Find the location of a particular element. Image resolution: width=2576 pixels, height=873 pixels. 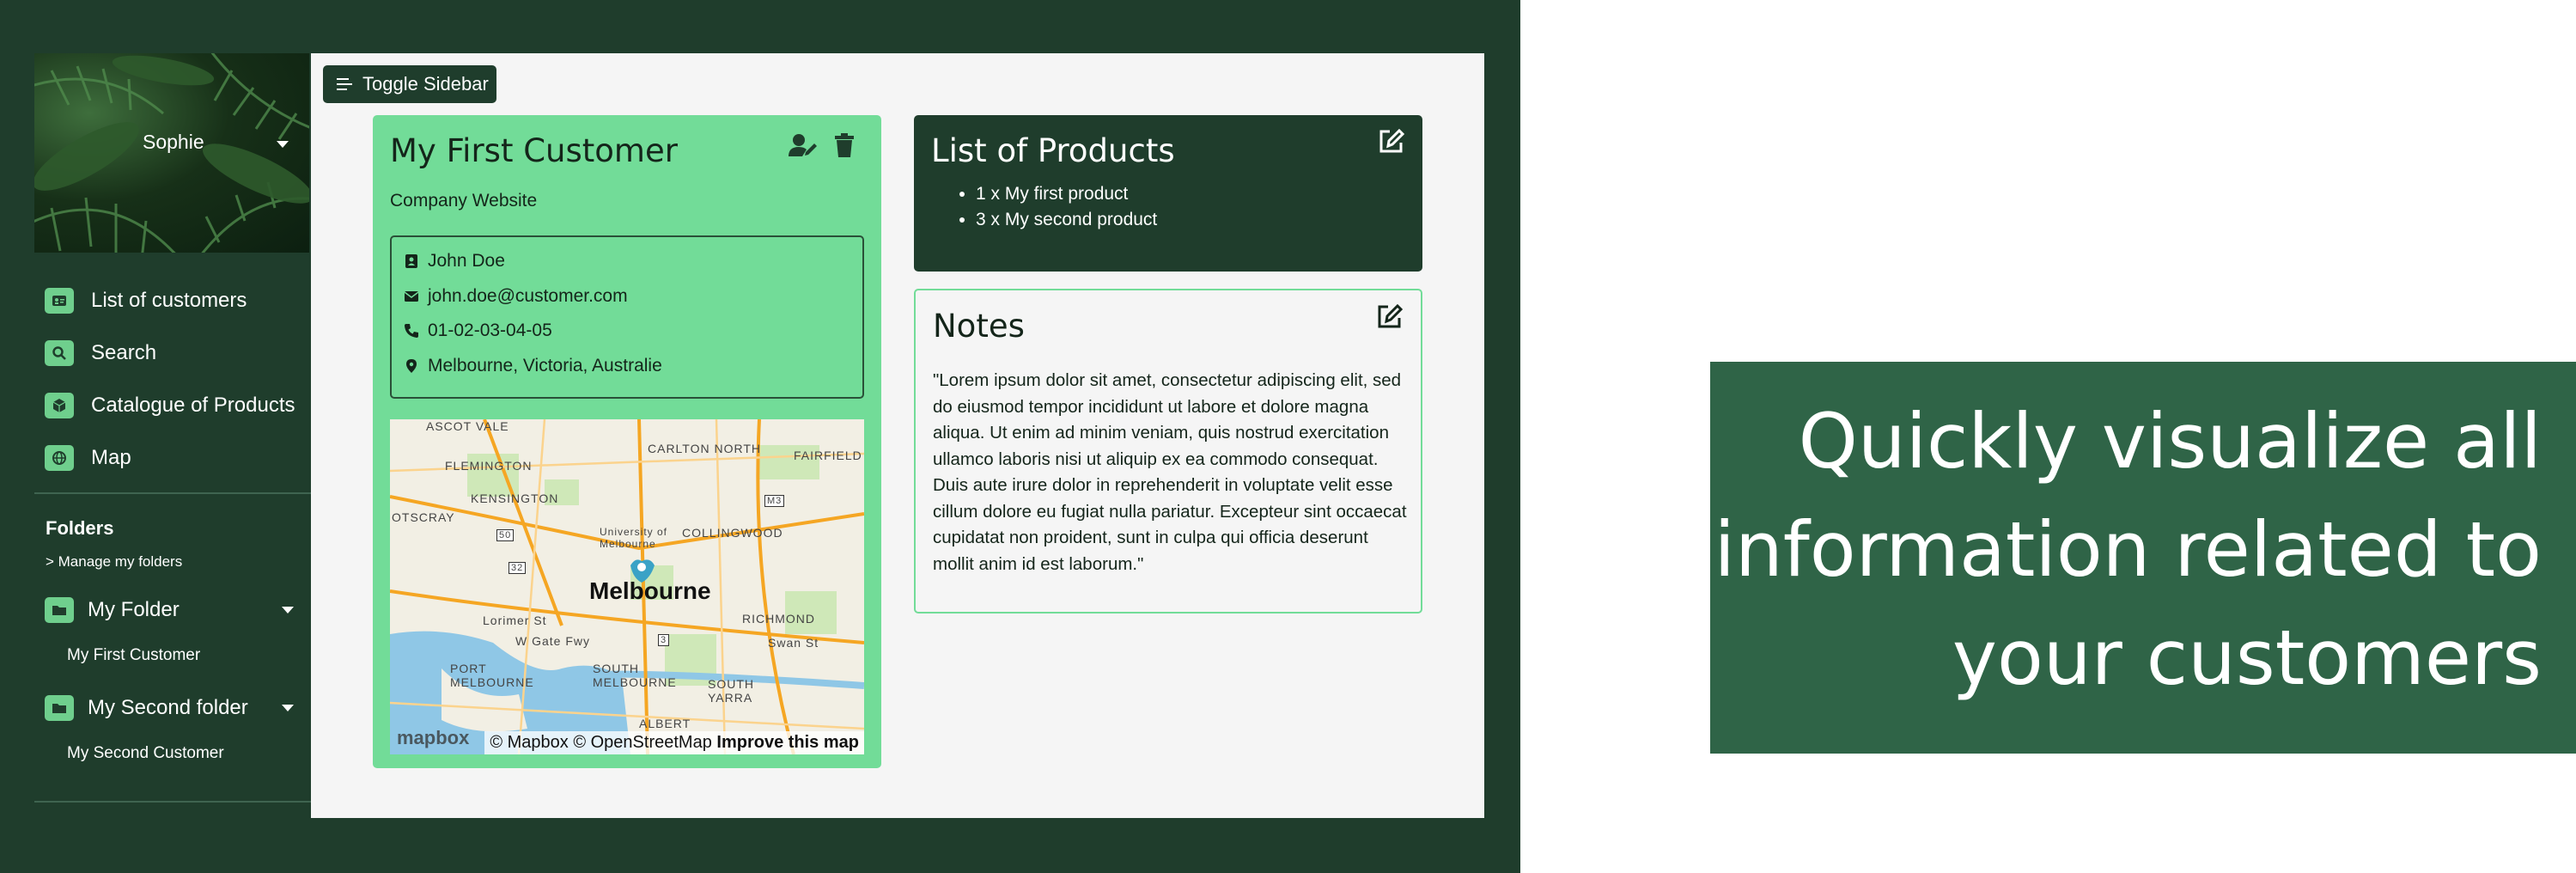

folder-label: My Folder is located at coordinates (134, 610).